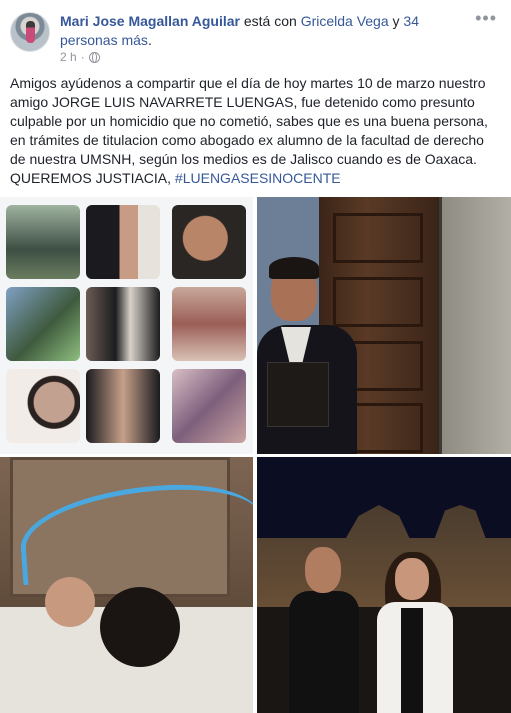 The image size is (511, 713). What do you see at coordinates (68, 57) in the screenshot?
I see `timestamp-link: 2 h` at bounding box center [68, 57].